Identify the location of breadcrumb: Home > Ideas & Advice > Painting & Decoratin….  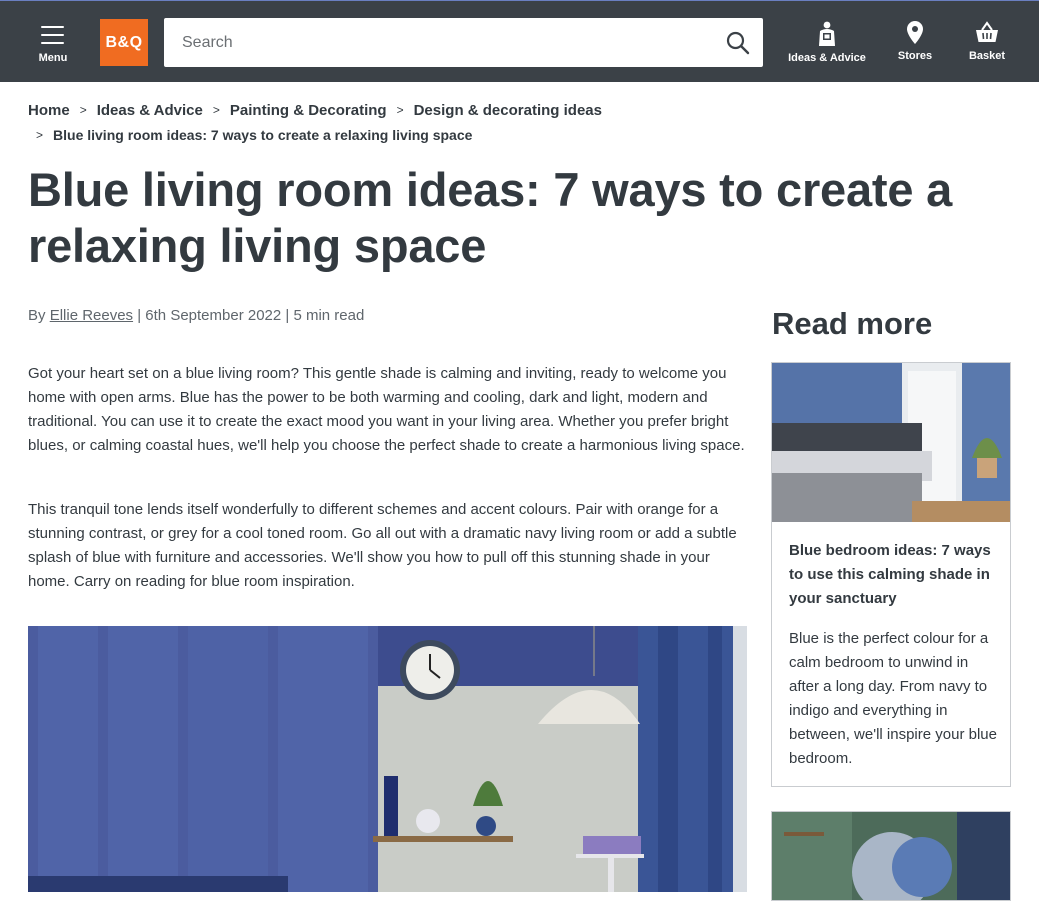
(378, 123).